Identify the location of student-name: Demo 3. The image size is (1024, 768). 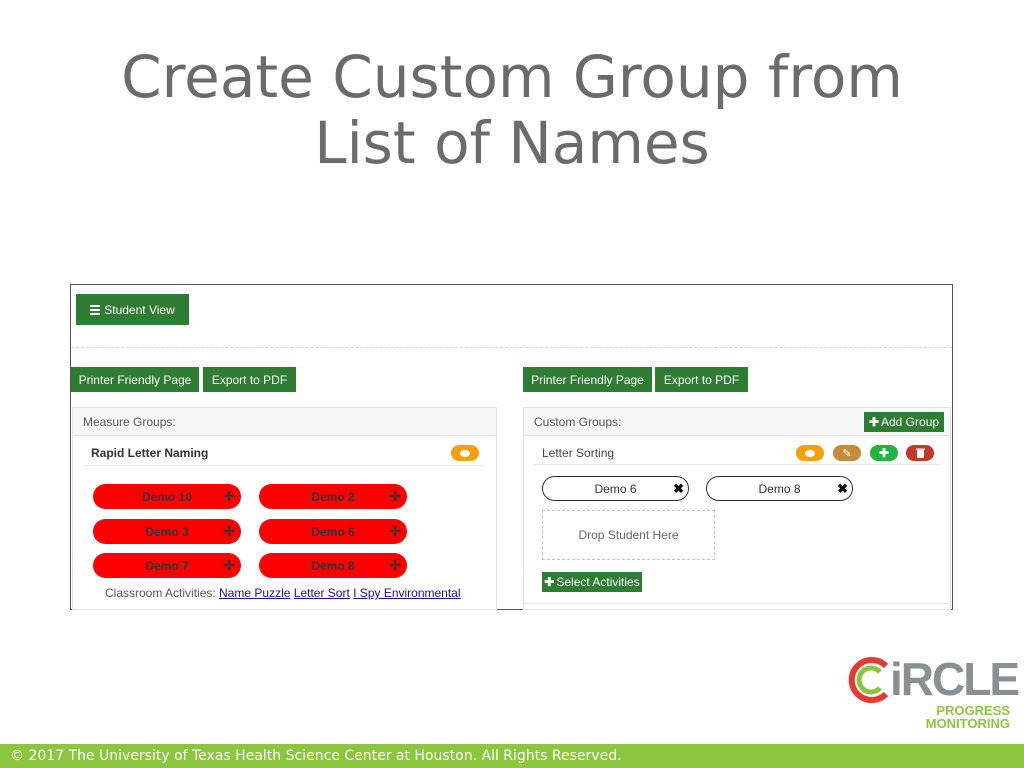
(167, 531).